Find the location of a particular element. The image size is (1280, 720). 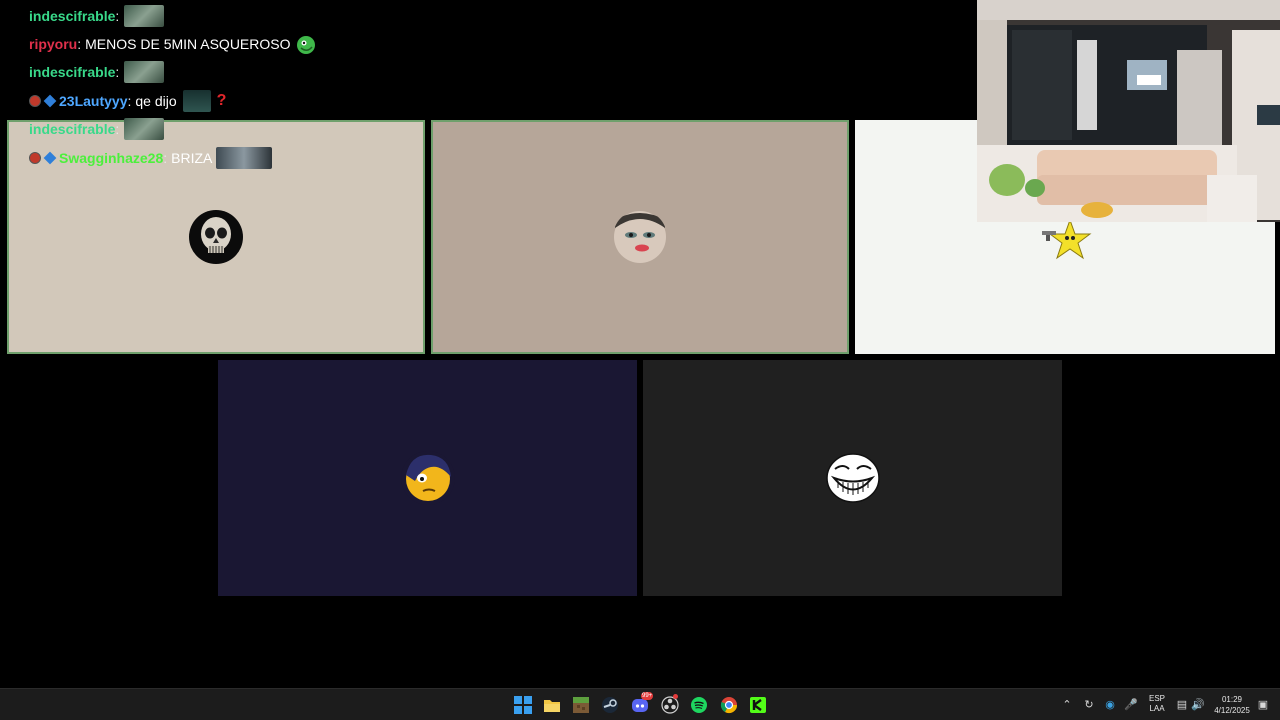

spotify-icon is located at coordinates (699, 705).